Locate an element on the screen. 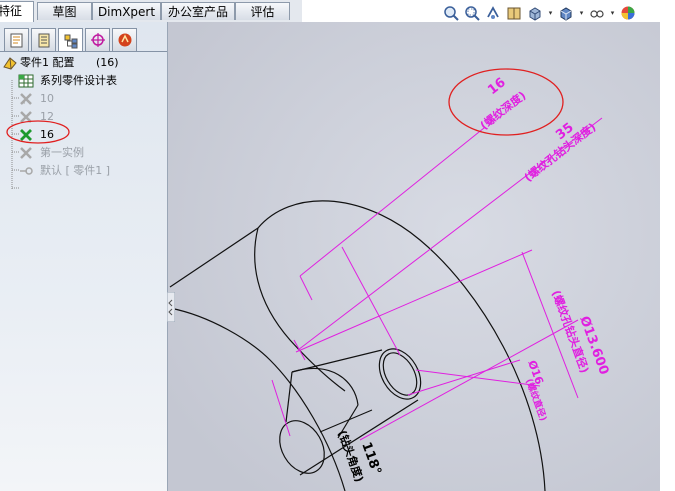 Image resolution: width=675 pixels, height=491 pixels. tab-office-products-label: 办公室产品 is located at coordinates (197, 12).